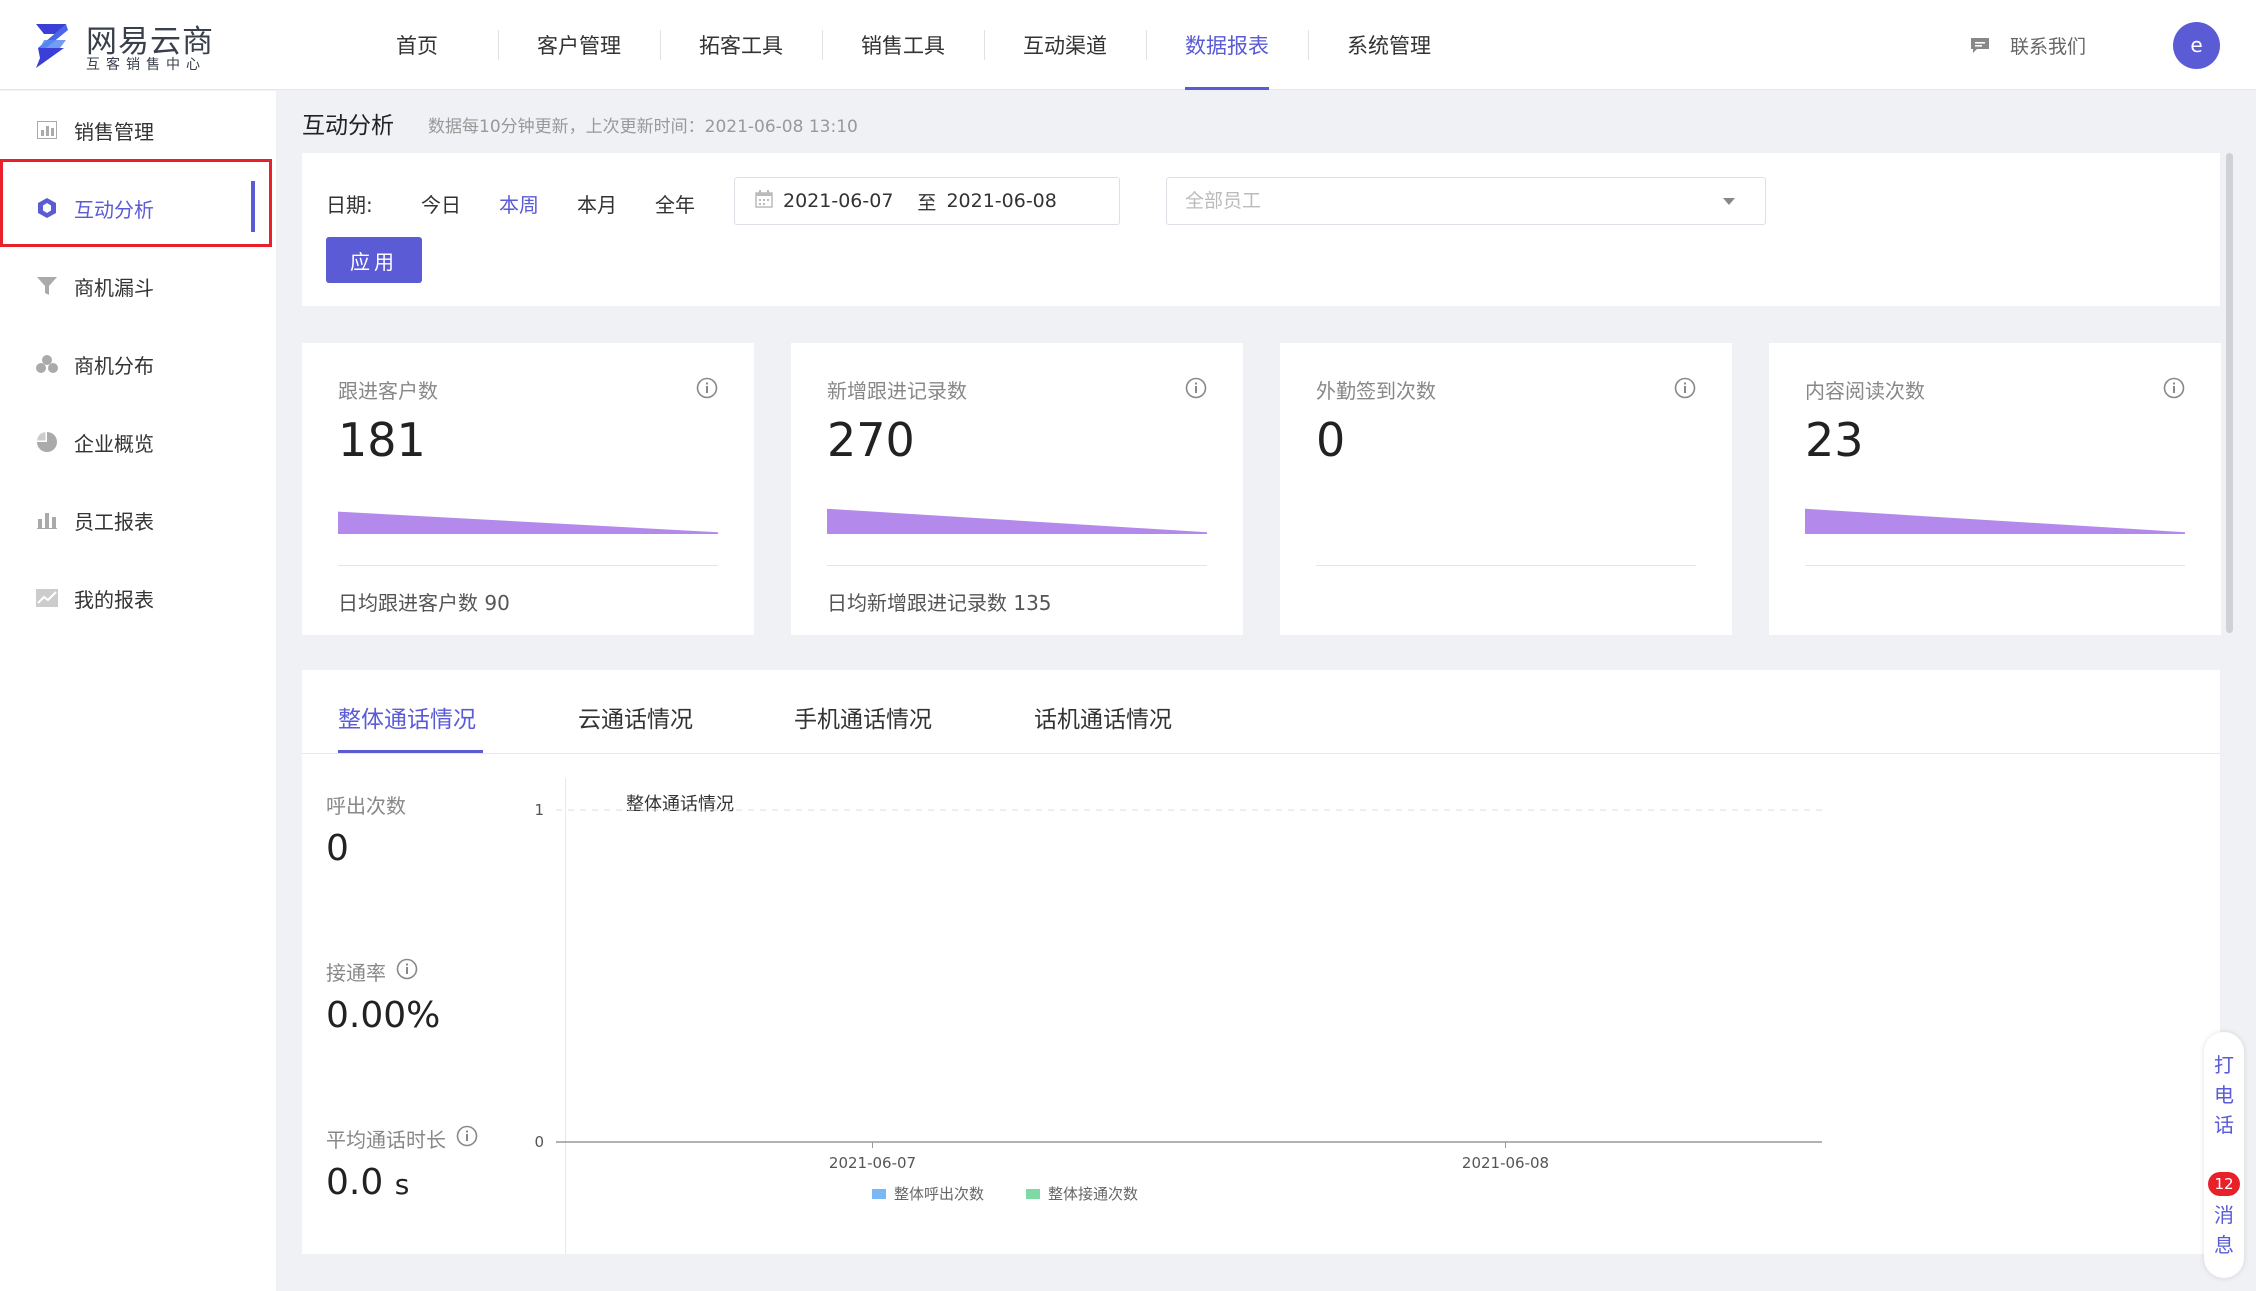  I want to click on cluster-icon, so click(47, 364).